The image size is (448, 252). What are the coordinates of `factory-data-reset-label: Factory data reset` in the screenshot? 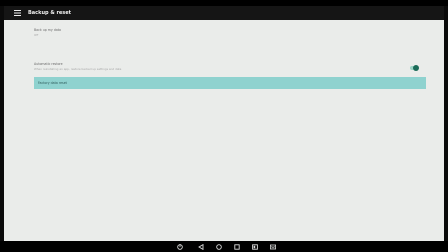 It's located at (52, 83).